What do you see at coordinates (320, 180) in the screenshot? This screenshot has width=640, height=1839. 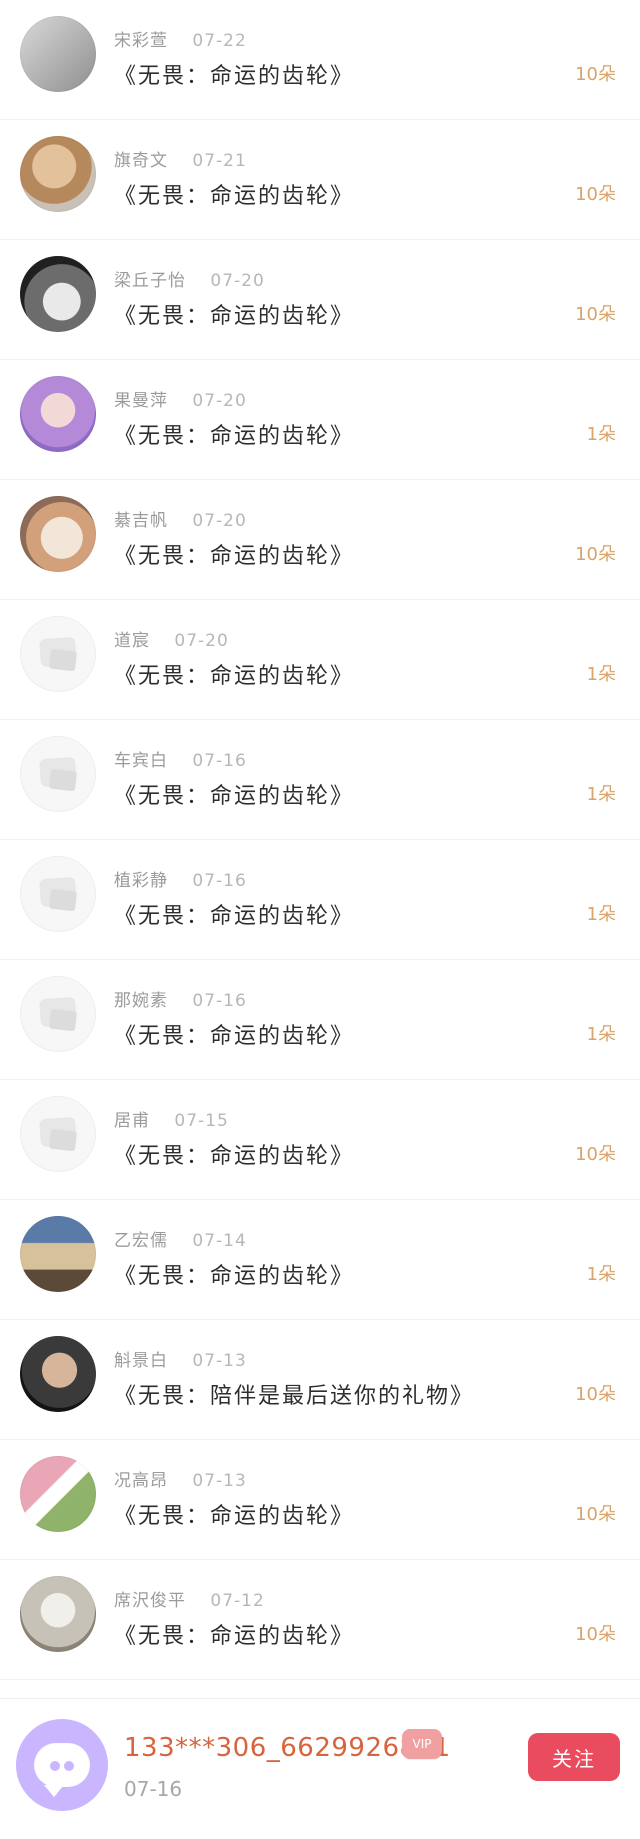 I see `list-item: 旗奇文 07-21 《无畏：命运的齿轮》 10朵` at bounding box center [320, 180].